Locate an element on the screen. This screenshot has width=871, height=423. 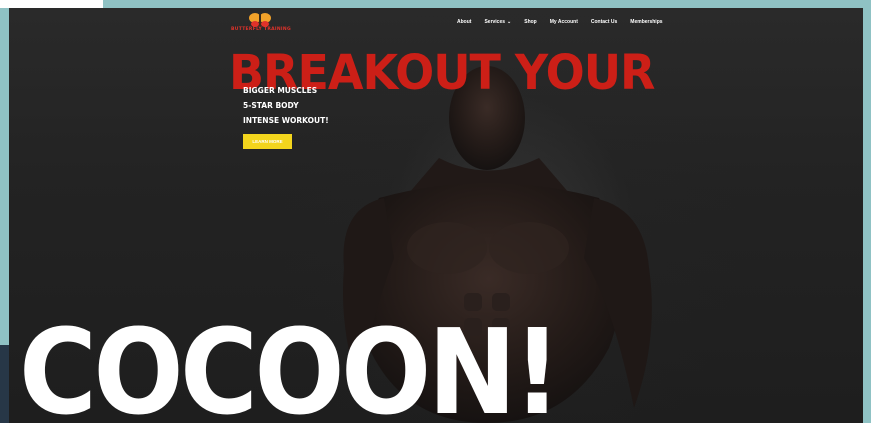
nav-about: About is located at coordinates (464, 22).